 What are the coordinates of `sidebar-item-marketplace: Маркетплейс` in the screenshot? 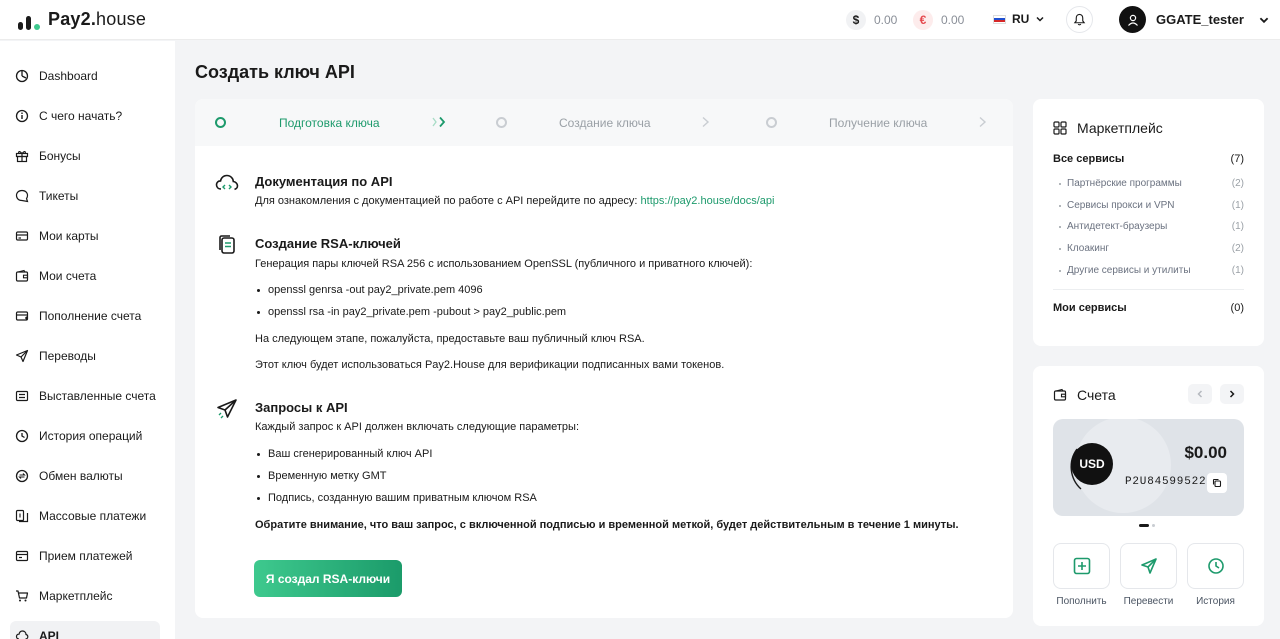 It's located at (85, 596).